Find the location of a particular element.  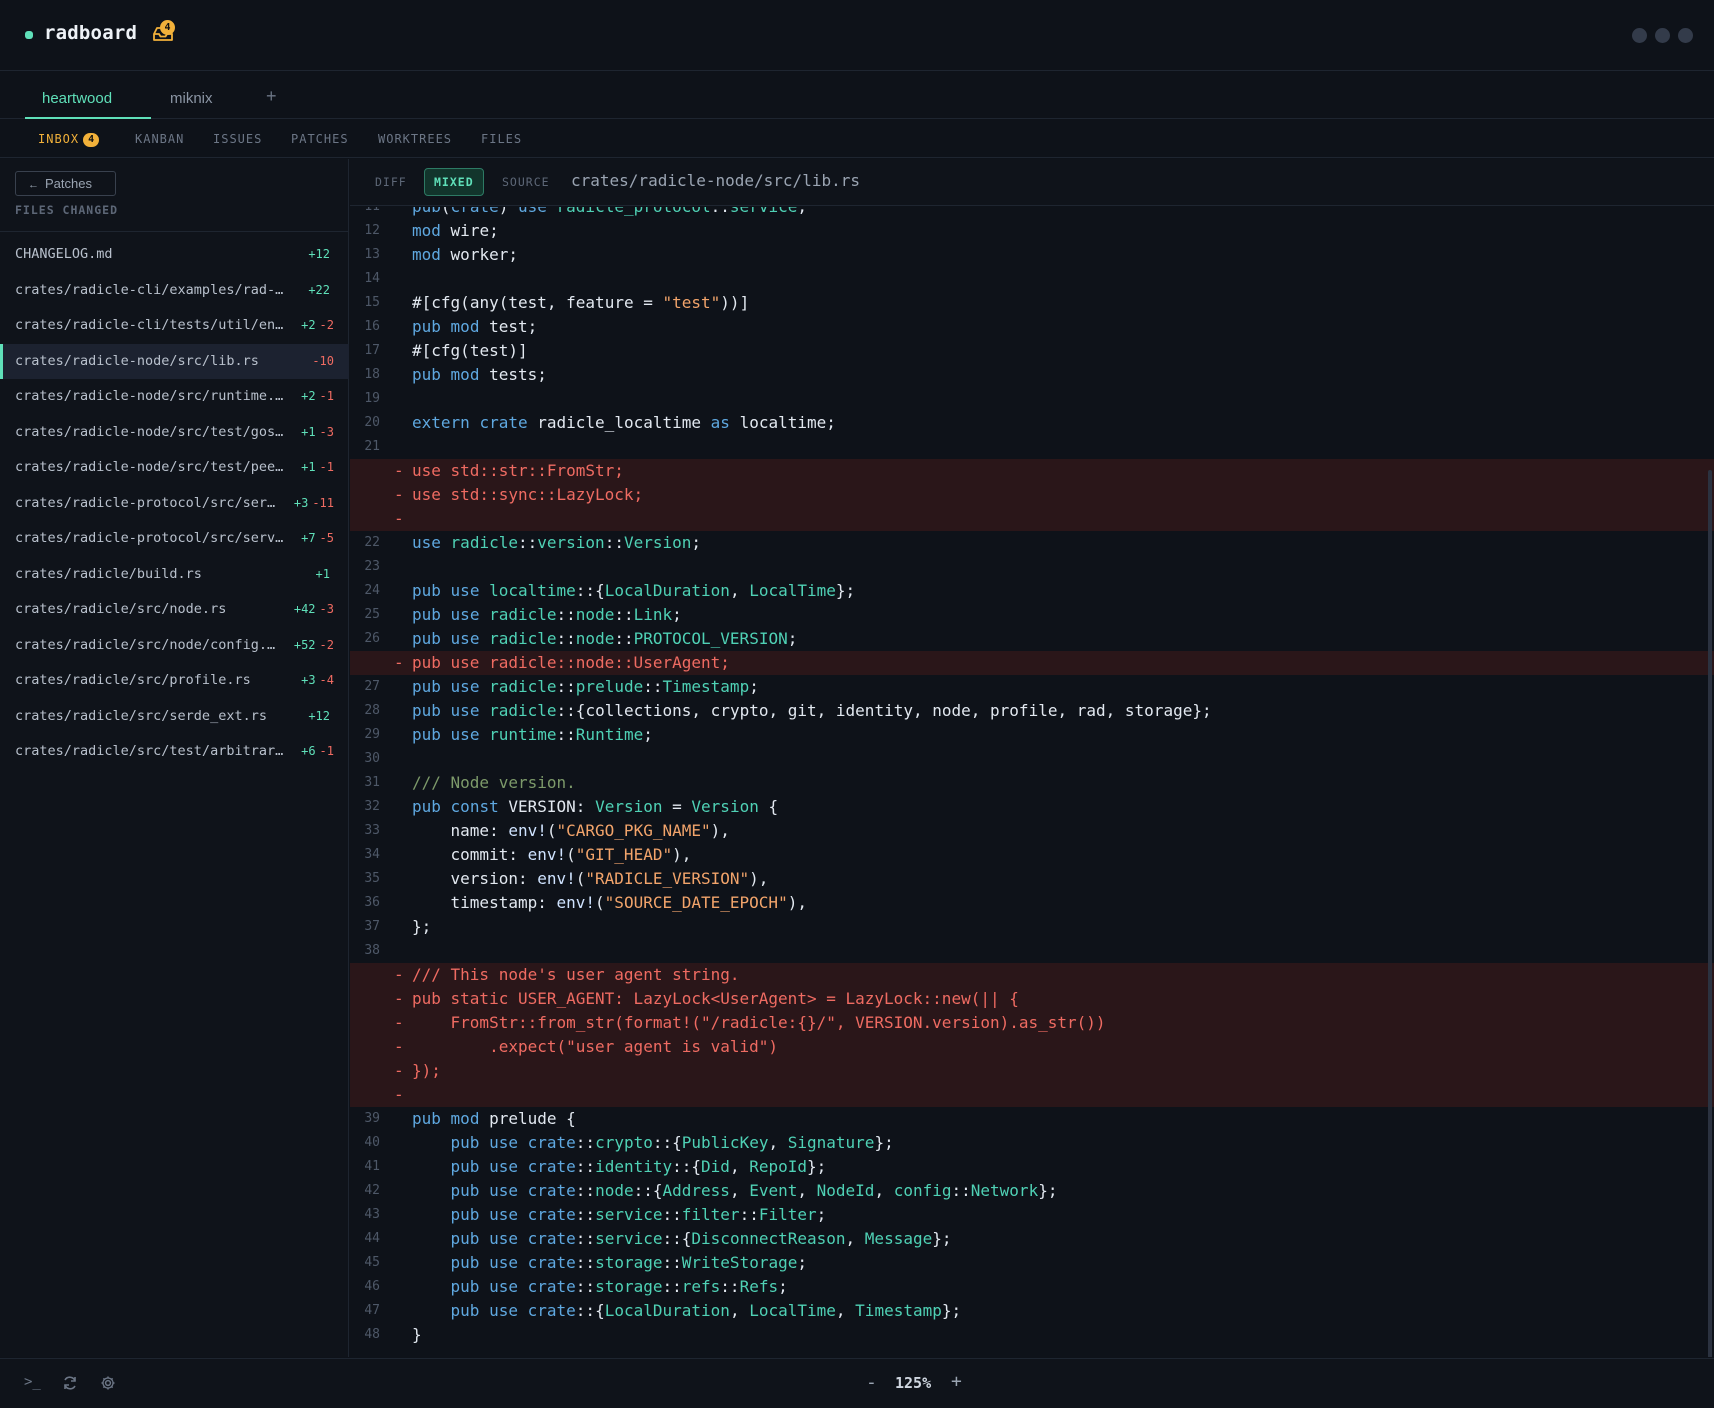

terminal-icon: >_ is located at coordinates (32, 1382).